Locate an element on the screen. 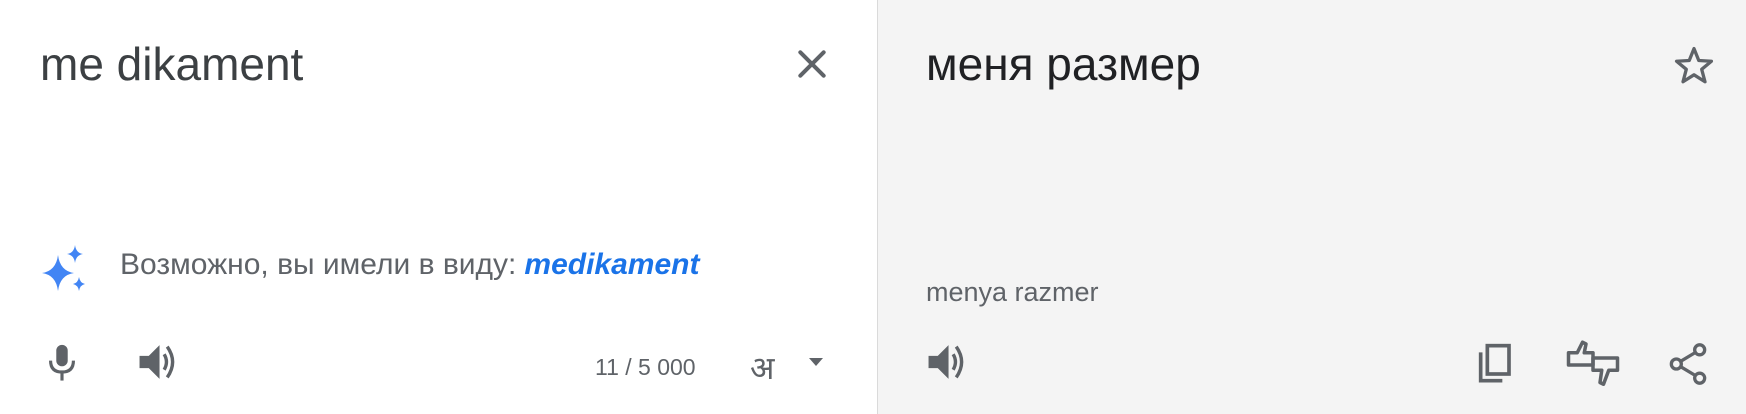 This screenshot has height=414, width=1746. mic-icon is located at coordinates (62, 362).